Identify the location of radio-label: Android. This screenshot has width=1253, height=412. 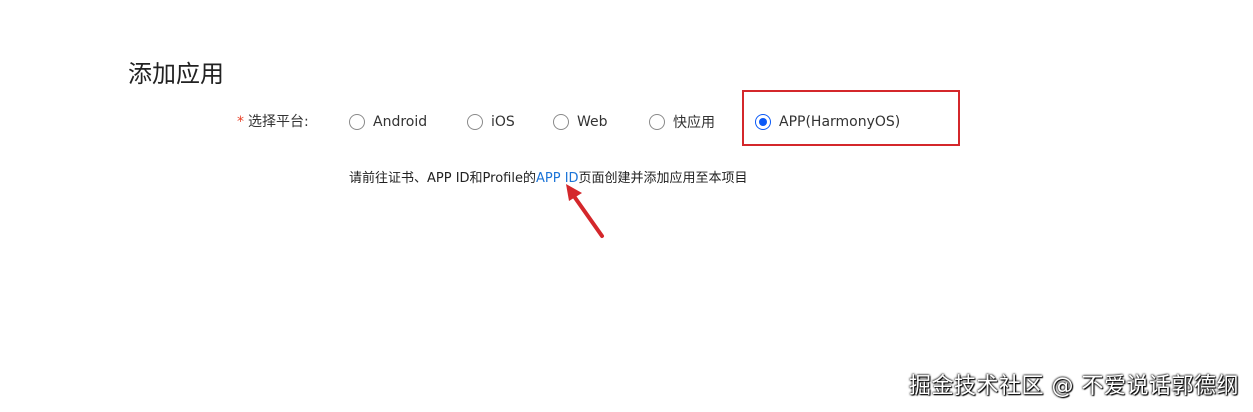
(400, 122).